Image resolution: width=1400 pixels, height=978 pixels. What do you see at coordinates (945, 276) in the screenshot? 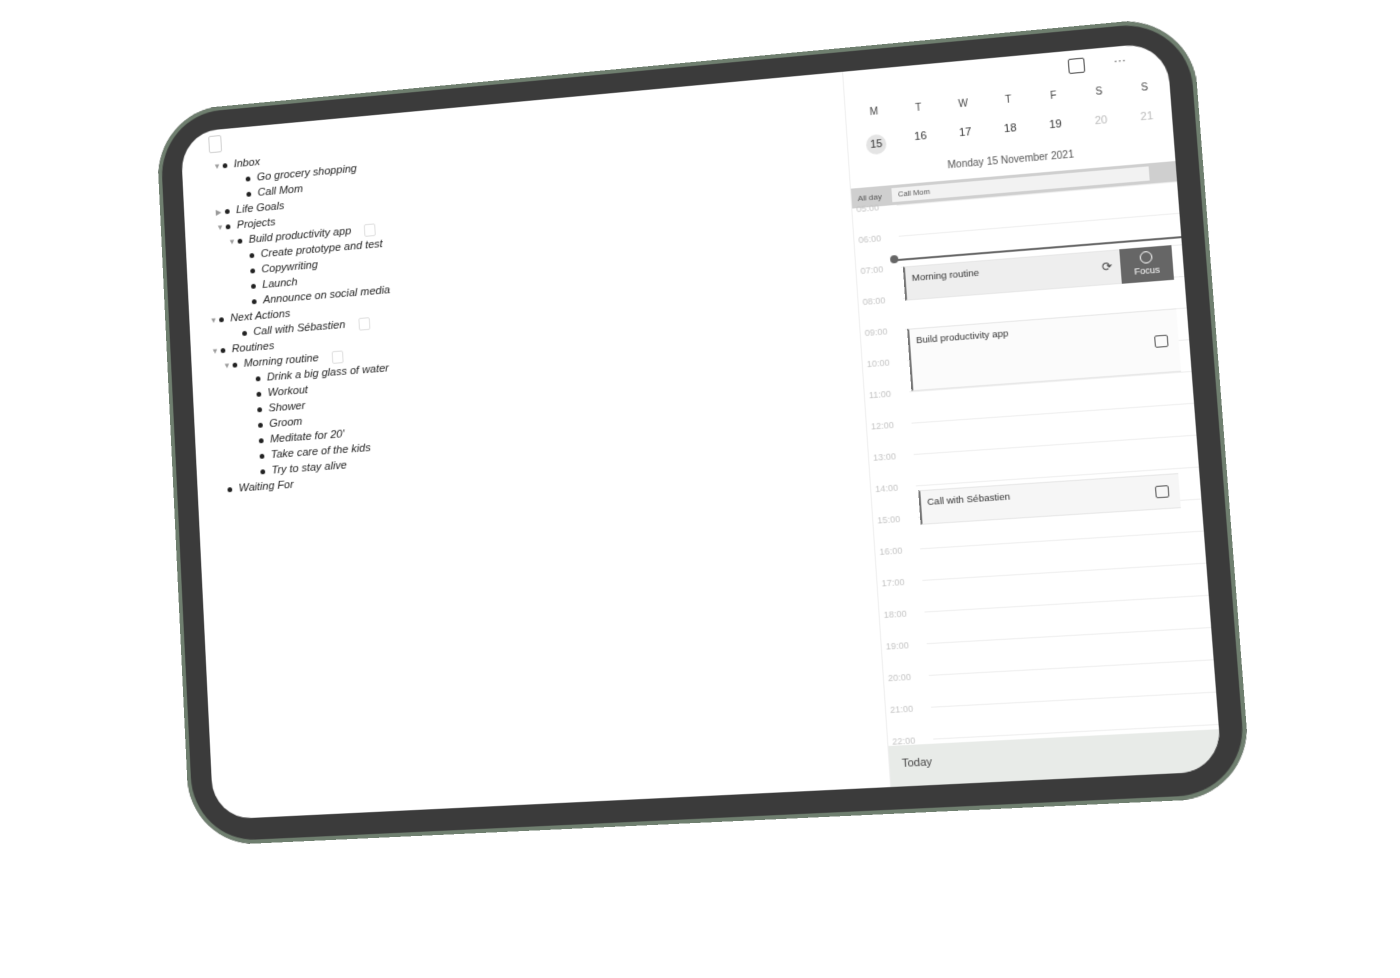
I see `event-title: Morning routine` at bounding box center [945, 276].